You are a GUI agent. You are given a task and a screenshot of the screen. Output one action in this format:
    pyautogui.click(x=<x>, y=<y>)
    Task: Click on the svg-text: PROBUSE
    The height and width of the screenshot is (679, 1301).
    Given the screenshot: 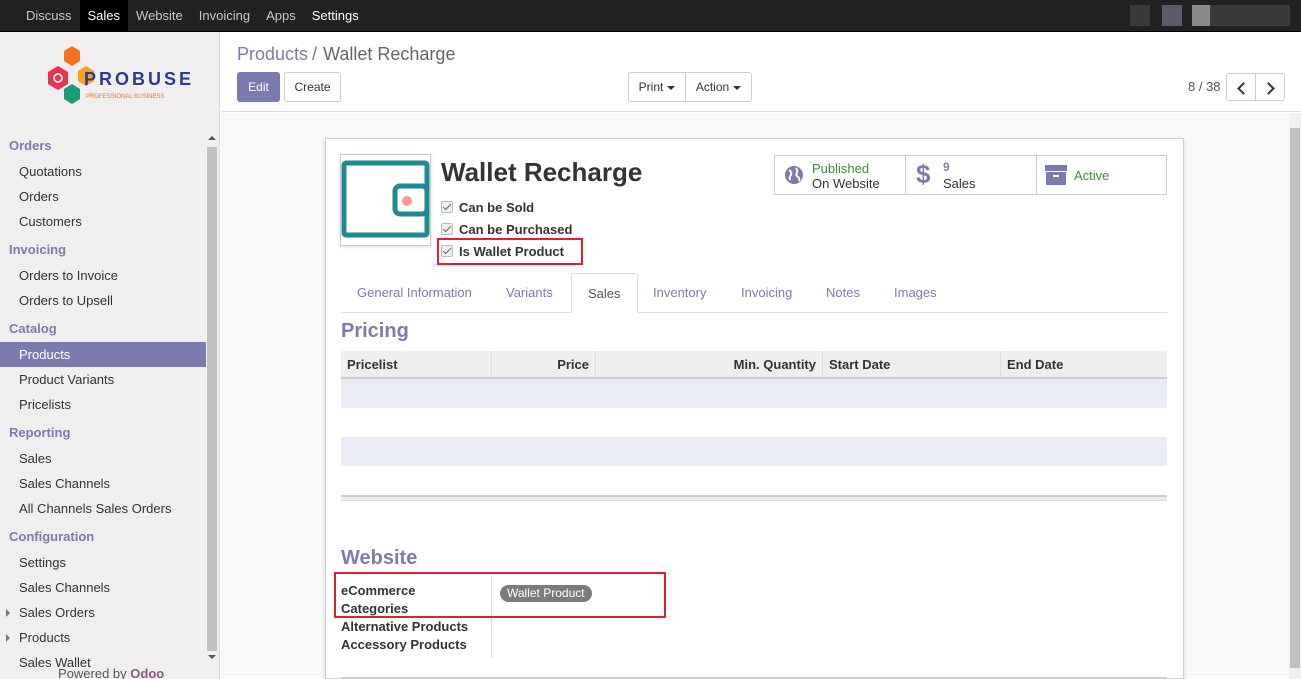 What is the action you would take?
    pyautogui.click(x=138, y=79)
    